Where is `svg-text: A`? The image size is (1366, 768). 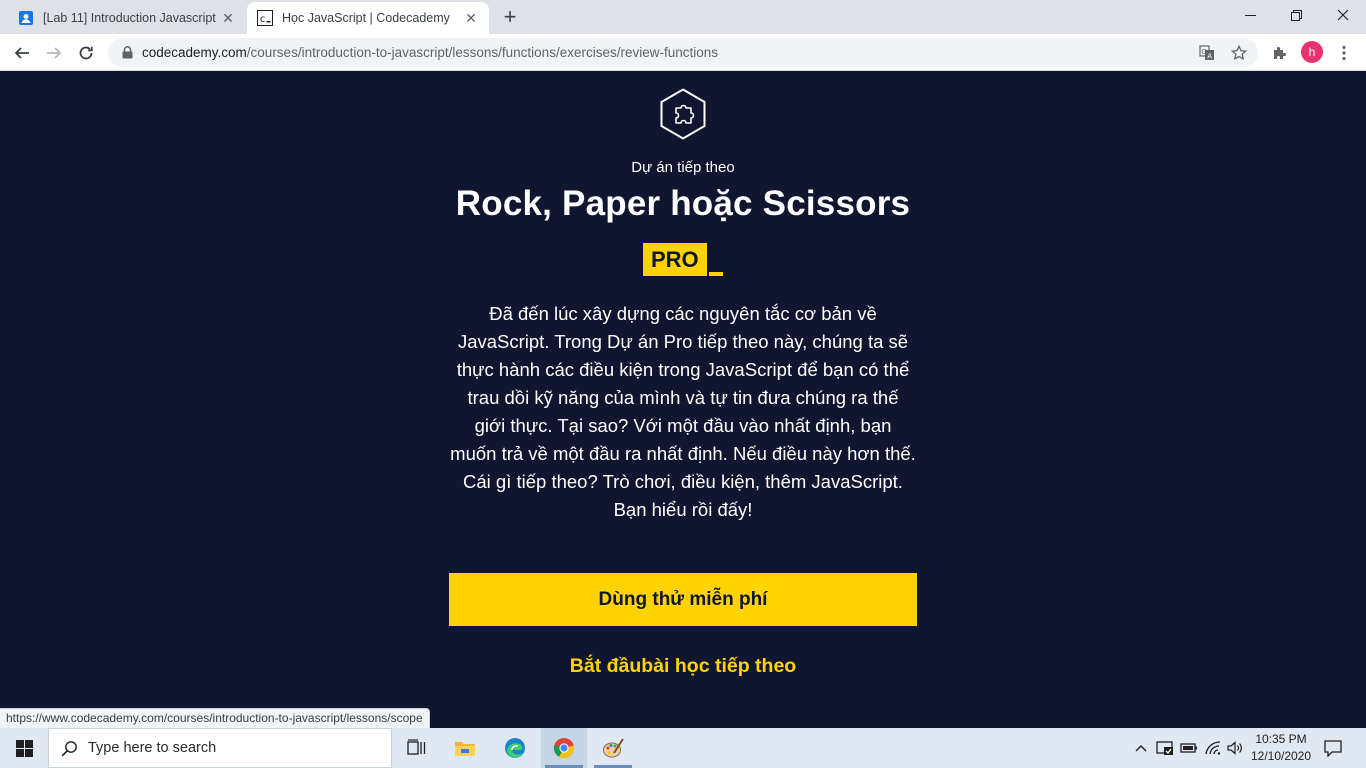
svg-text: A is located at coordinates (1209, 57).